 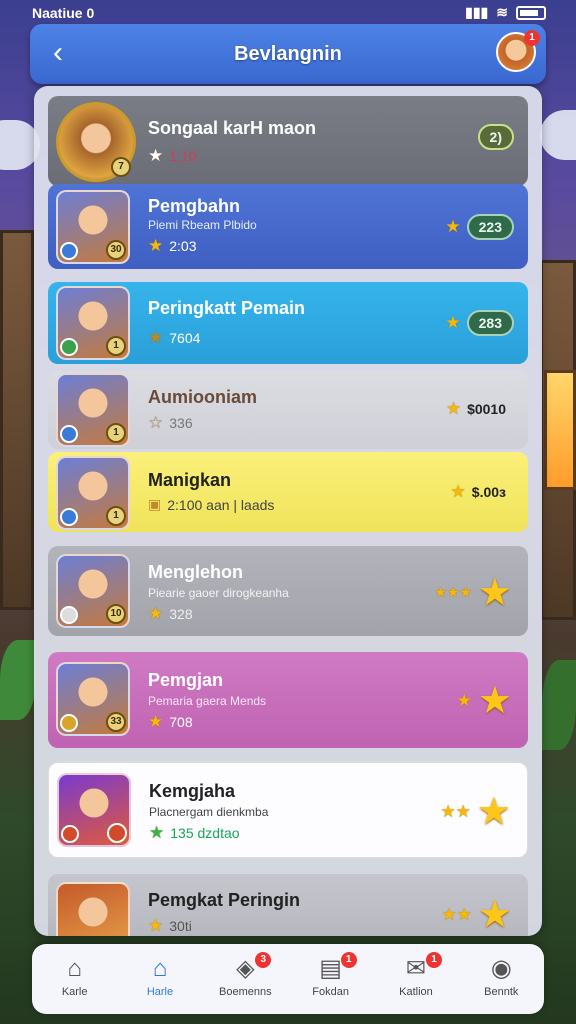 I want to click on leaf-left, so click(x=18, y=680).